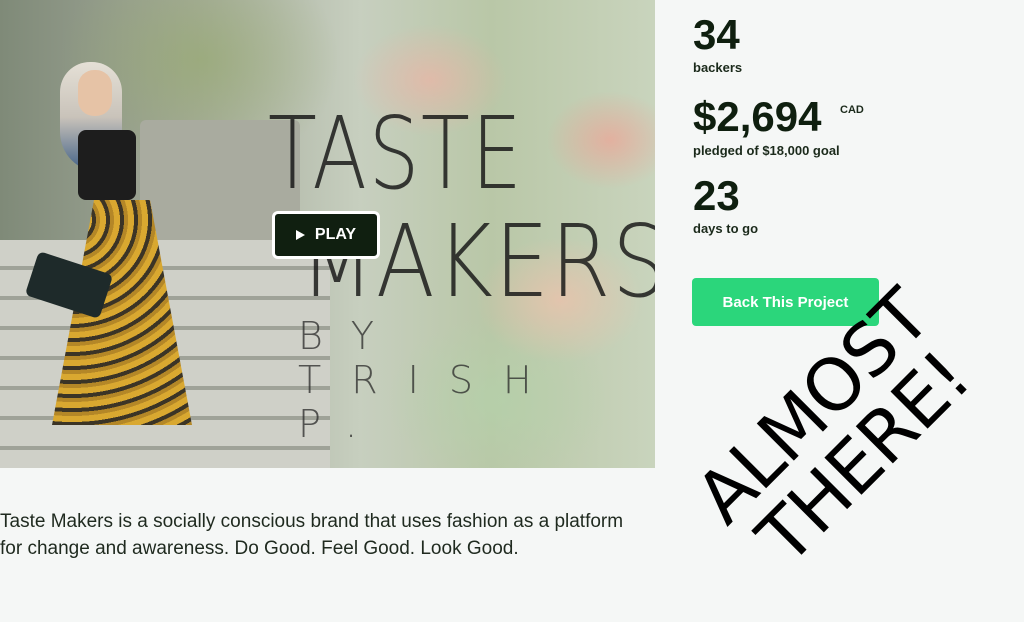  I want to click on backers-label: backers, so click(718, 67).